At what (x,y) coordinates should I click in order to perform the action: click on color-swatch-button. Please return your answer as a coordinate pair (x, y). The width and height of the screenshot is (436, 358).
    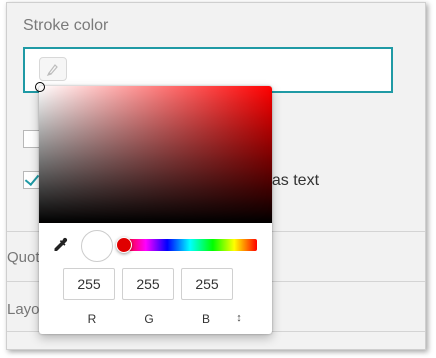
    Looking at the image, I should click on (53, 69).